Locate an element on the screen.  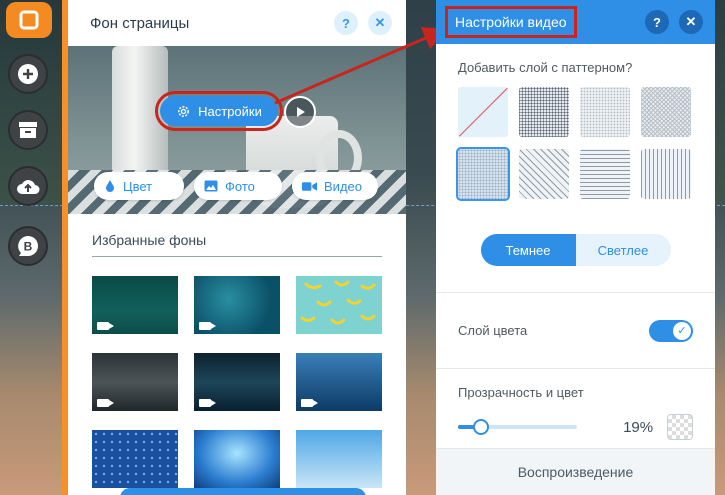
settings-button-label: Настройки is located at coordinates (230, 111).